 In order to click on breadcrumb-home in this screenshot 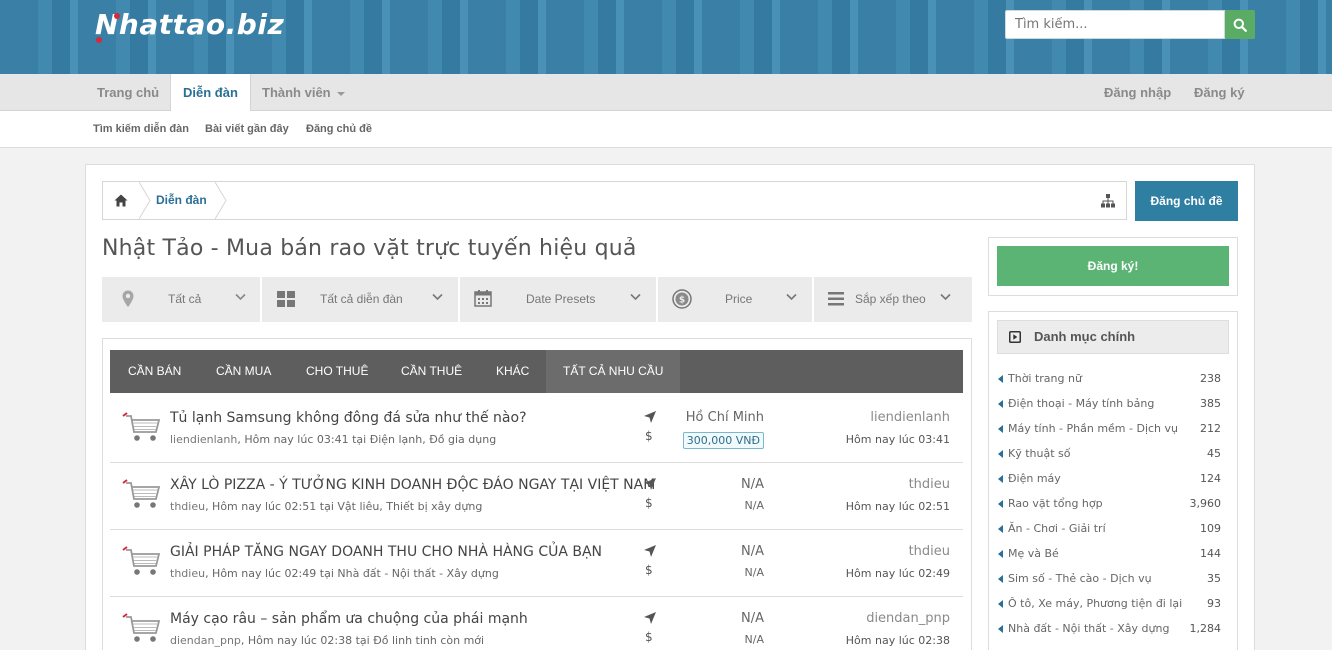, I will do `click(121, 200)`.